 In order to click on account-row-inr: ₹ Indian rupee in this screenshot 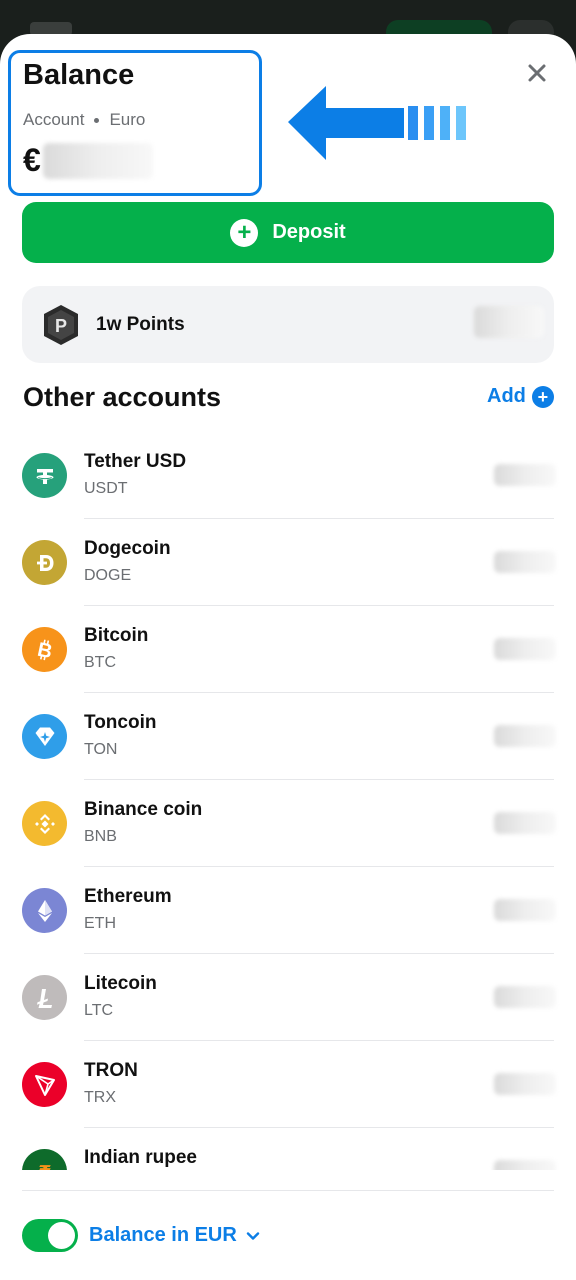, I will do `click(288, 1149)`.